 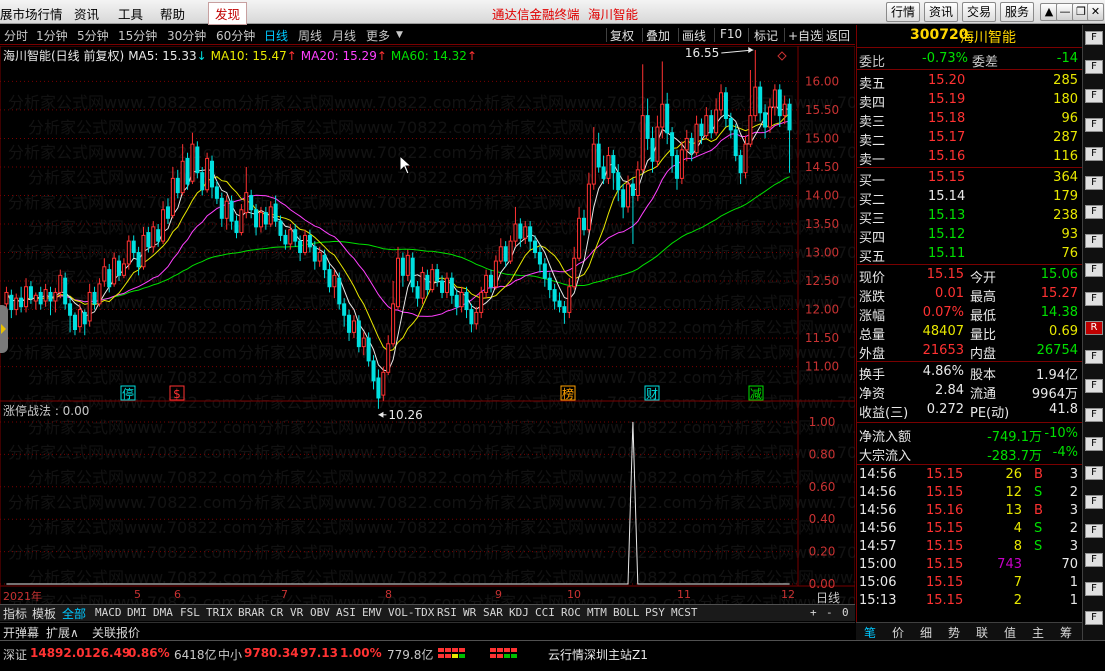 What do you see at coordinates (622, 35) in the screenshot?
I see `adjust-button: 复权` at bounding box center [622, 35].